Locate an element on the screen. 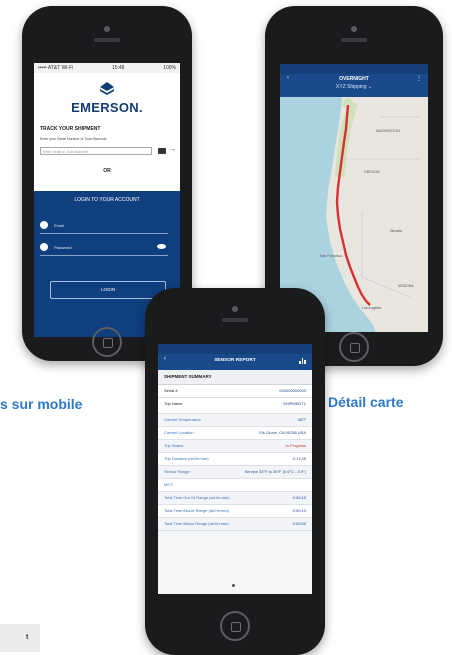 Image resolution: width=452 pixels, height=655 pixels. login-title: LOGIN TO YOUR ACCOUNT is located at coordinates (107, 200).